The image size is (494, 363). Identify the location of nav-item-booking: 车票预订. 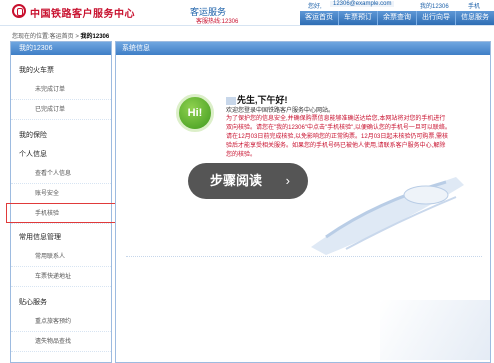
(357, 18).